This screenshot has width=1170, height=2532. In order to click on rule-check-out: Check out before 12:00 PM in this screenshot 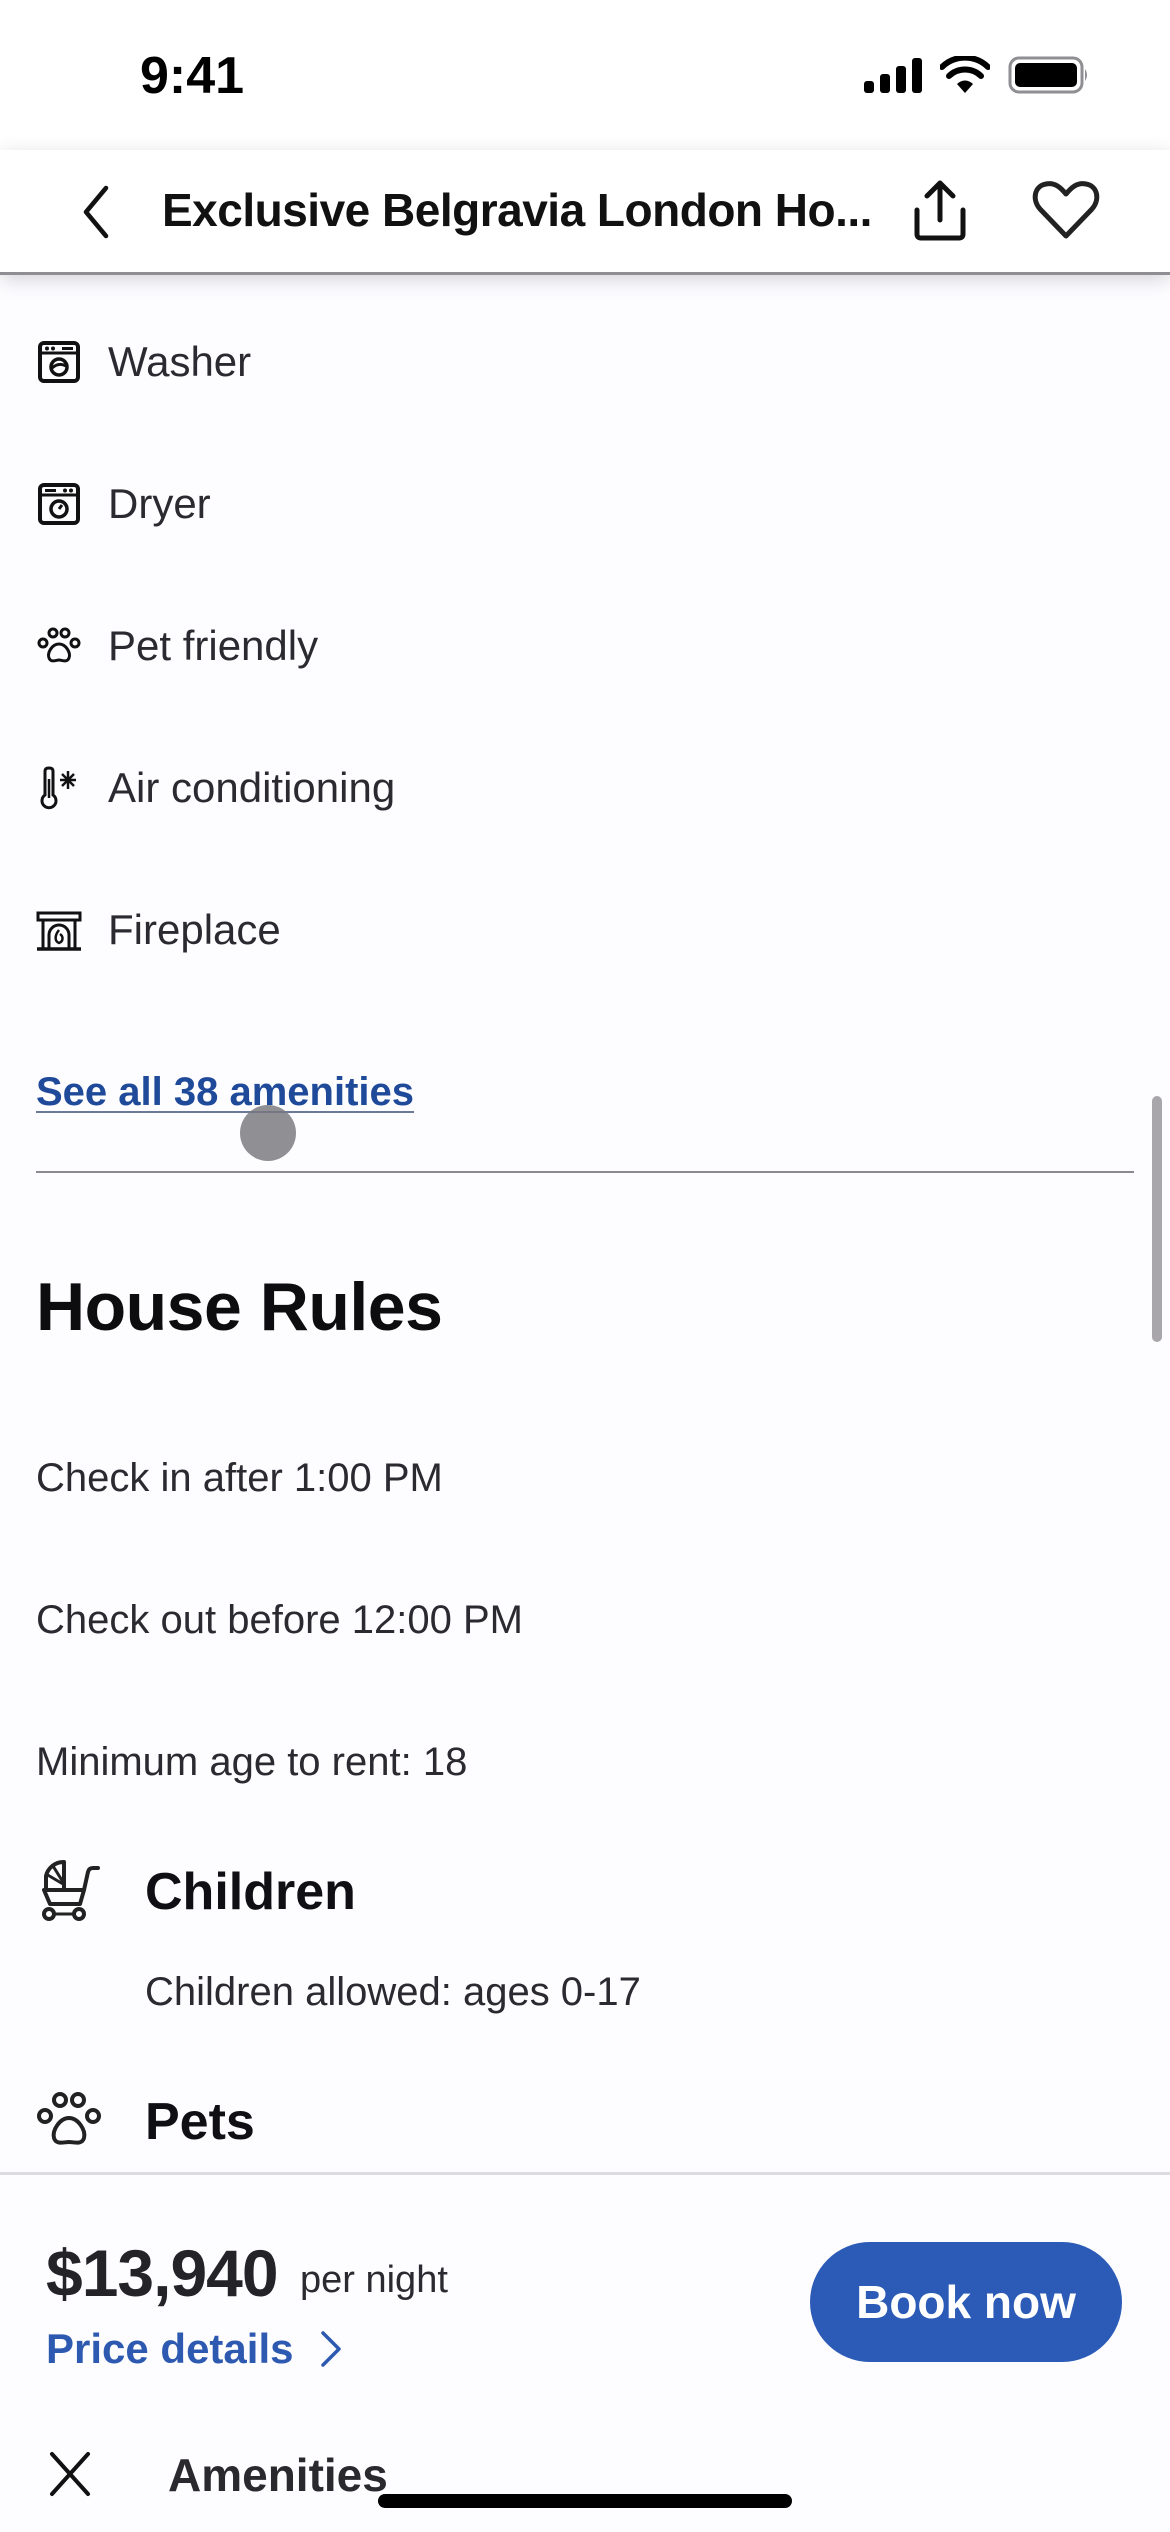, I will do `click(279, 1620)`.